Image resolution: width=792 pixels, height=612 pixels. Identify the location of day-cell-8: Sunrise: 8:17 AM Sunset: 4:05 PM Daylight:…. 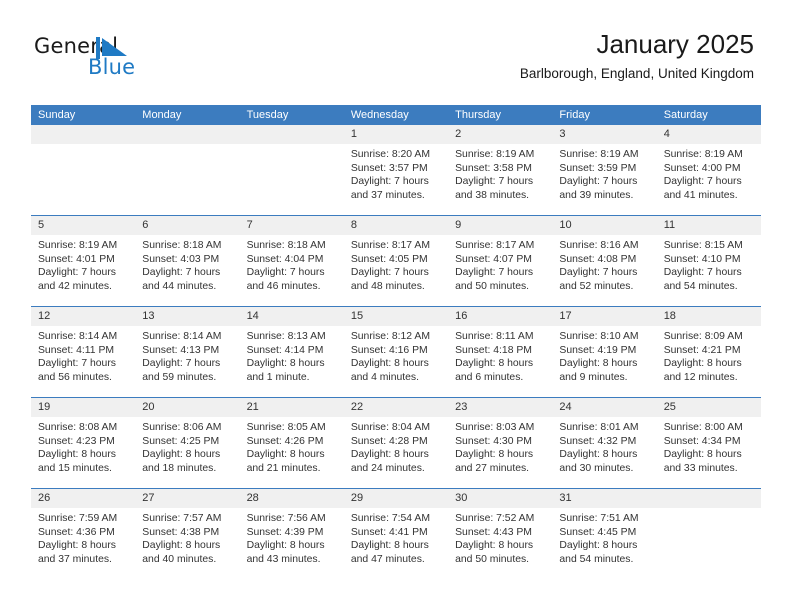
(396, 270).